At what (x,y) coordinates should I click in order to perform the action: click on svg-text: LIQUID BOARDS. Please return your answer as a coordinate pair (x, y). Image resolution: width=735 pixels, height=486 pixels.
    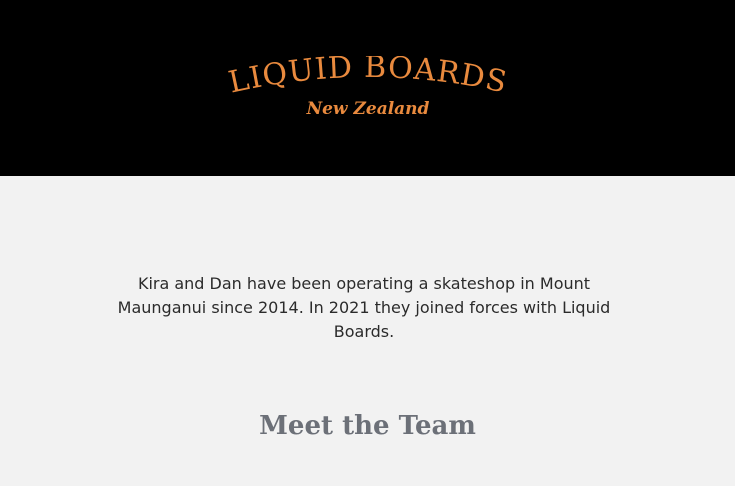
    Looking at the image, I should click on (367, 78).